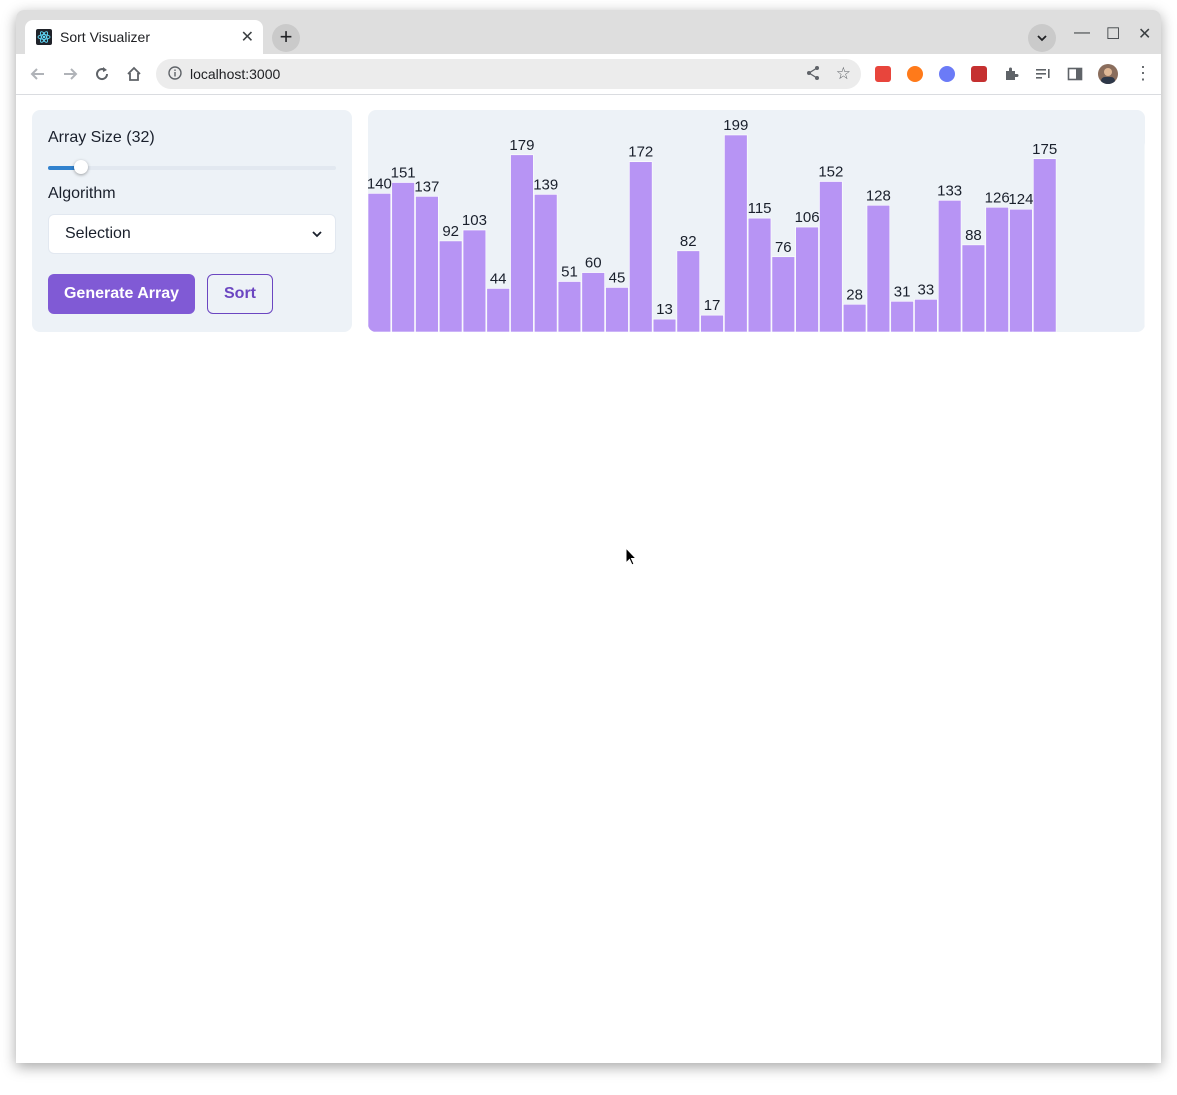 This screenshot has height=1095, width=1177. I want to click on extension-gear-icon, so click(947, 74).